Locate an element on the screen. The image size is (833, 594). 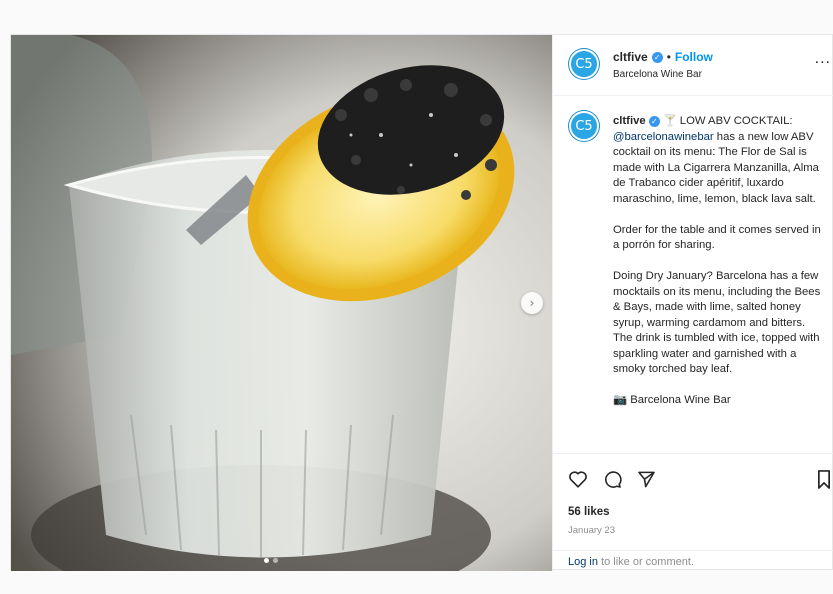
follow-button: Follow is located at coordinates (694, 57).